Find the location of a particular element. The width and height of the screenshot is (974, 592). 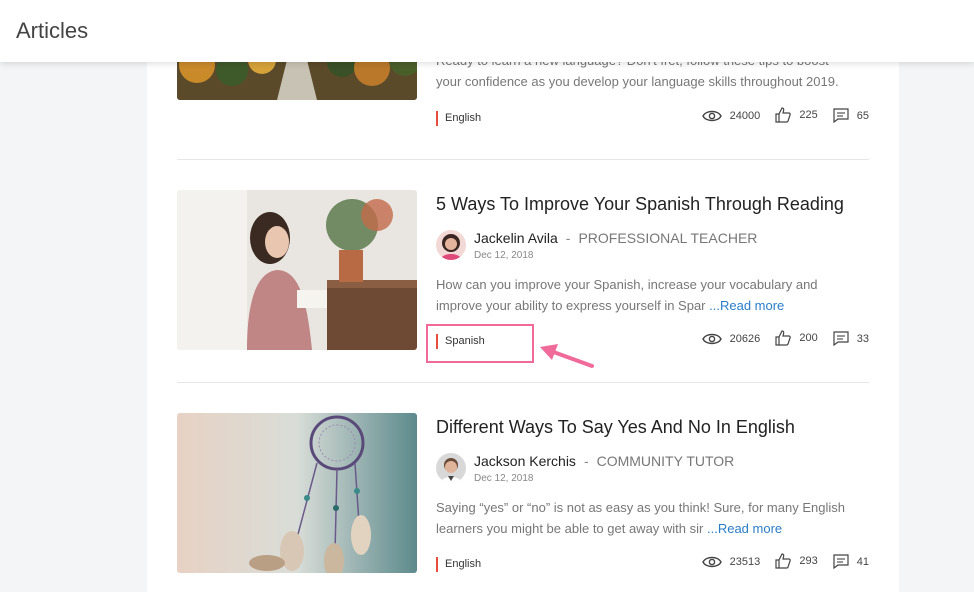

views-count: 23513 is located at coordinates (745, 562).